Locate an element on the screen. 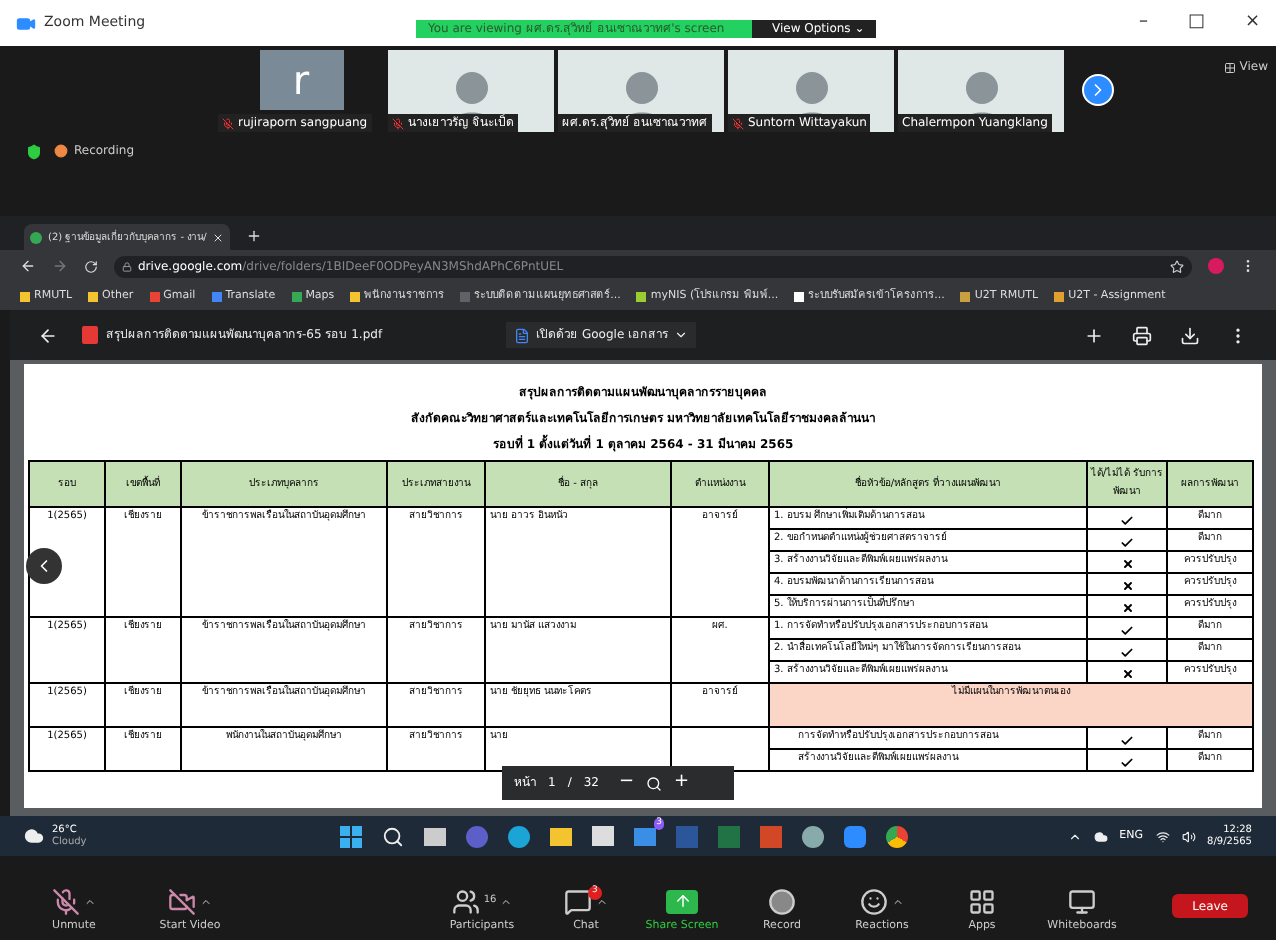  record-icon is located at coordinates (782, 901).